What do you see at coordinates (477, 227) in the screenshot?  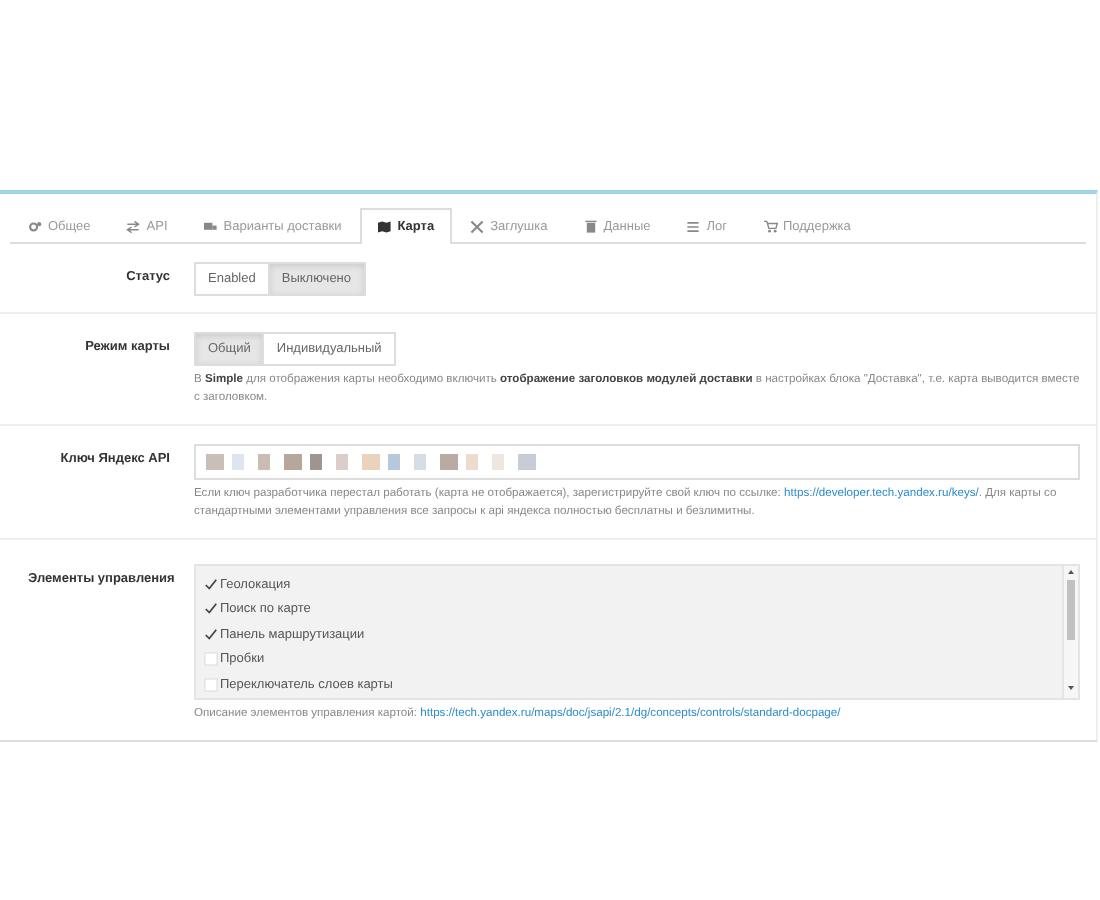 I see `cross-icon` at bounding box center [477, 227].